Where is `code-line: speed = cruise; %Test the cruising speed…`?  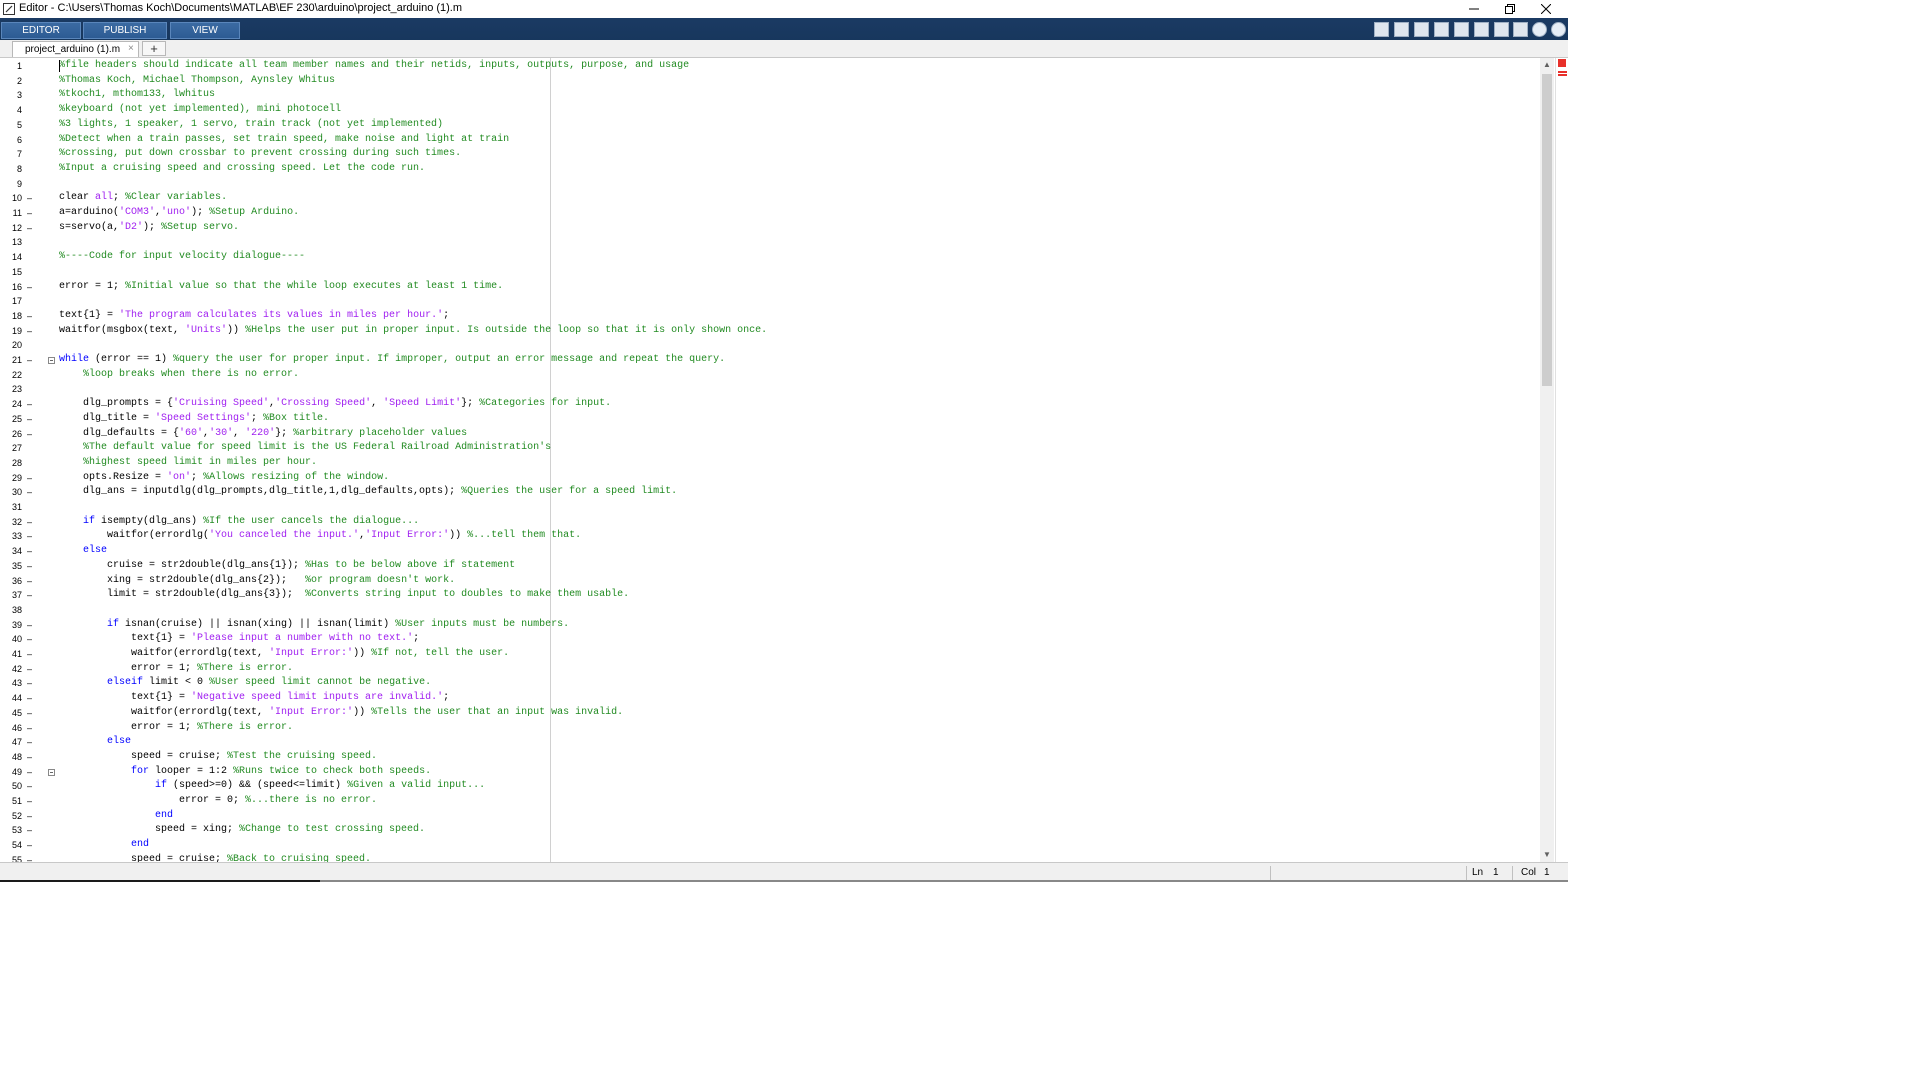
code-line: speed = cruise; %Test the cruising speed… is located at coordinates (218, 757).